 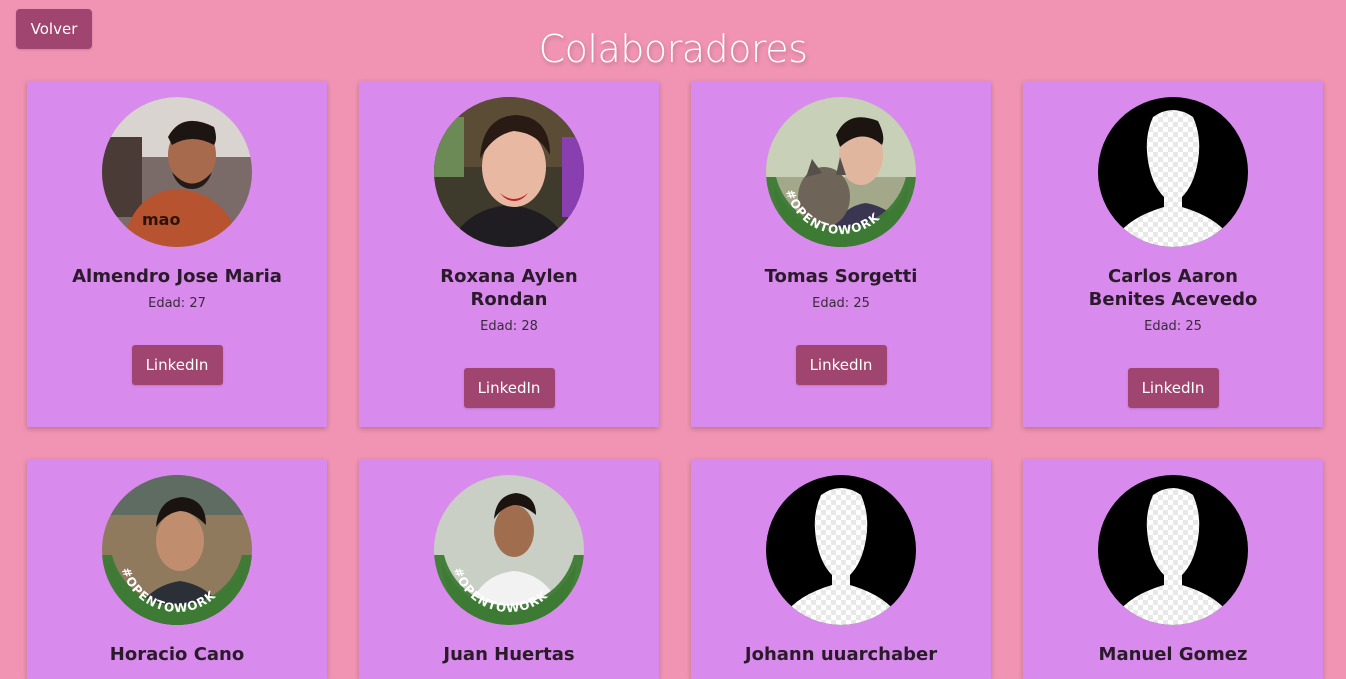 What do you see at coordinates (509, 172) in the screenshot?
I see `avatar` at bounding box center [509, 172].